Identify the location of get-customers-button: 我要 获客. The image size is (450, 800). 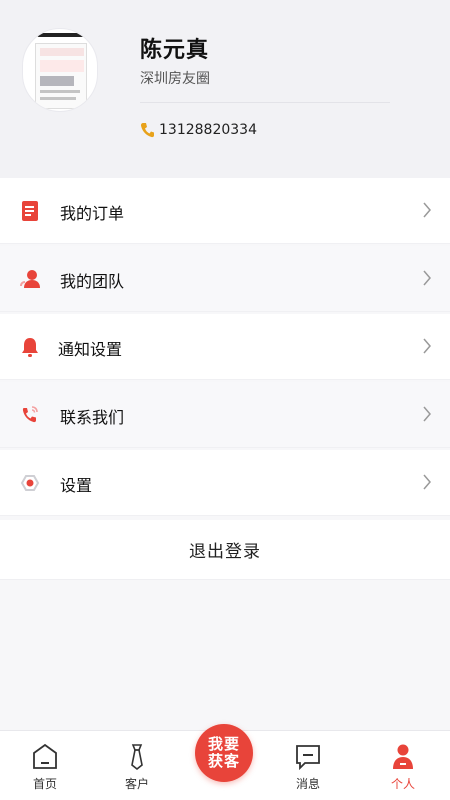
(224, 753).